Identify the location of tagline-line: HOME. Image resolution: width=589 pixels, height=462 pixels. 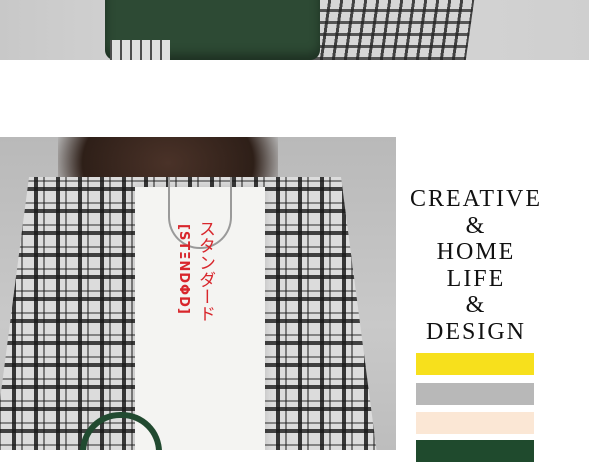
(476, 252).